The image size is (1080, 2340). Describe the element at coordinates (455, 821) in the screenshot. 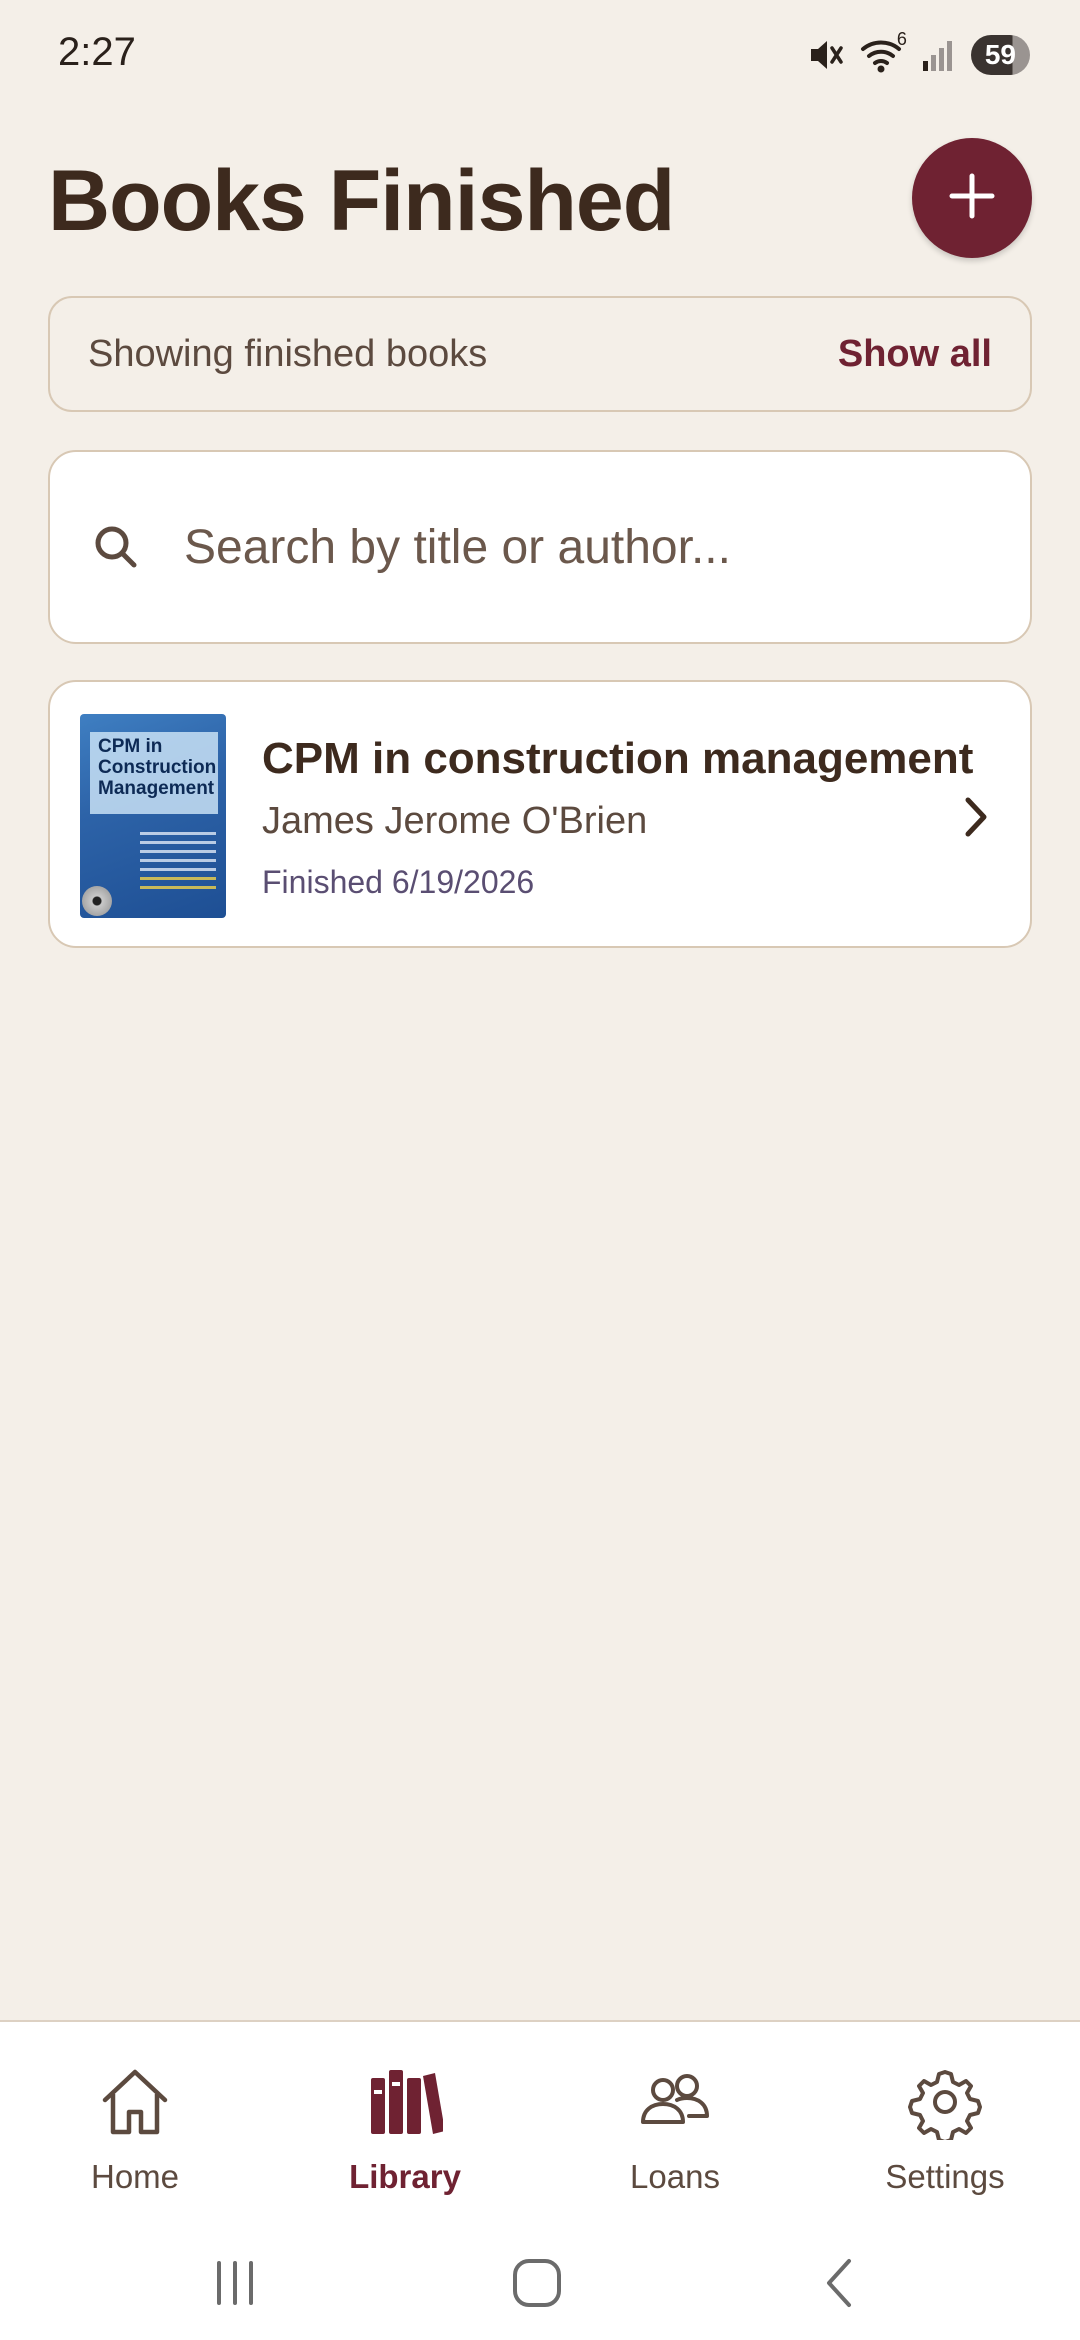

I see `book-author: James Jerome O'Brien` at that location.